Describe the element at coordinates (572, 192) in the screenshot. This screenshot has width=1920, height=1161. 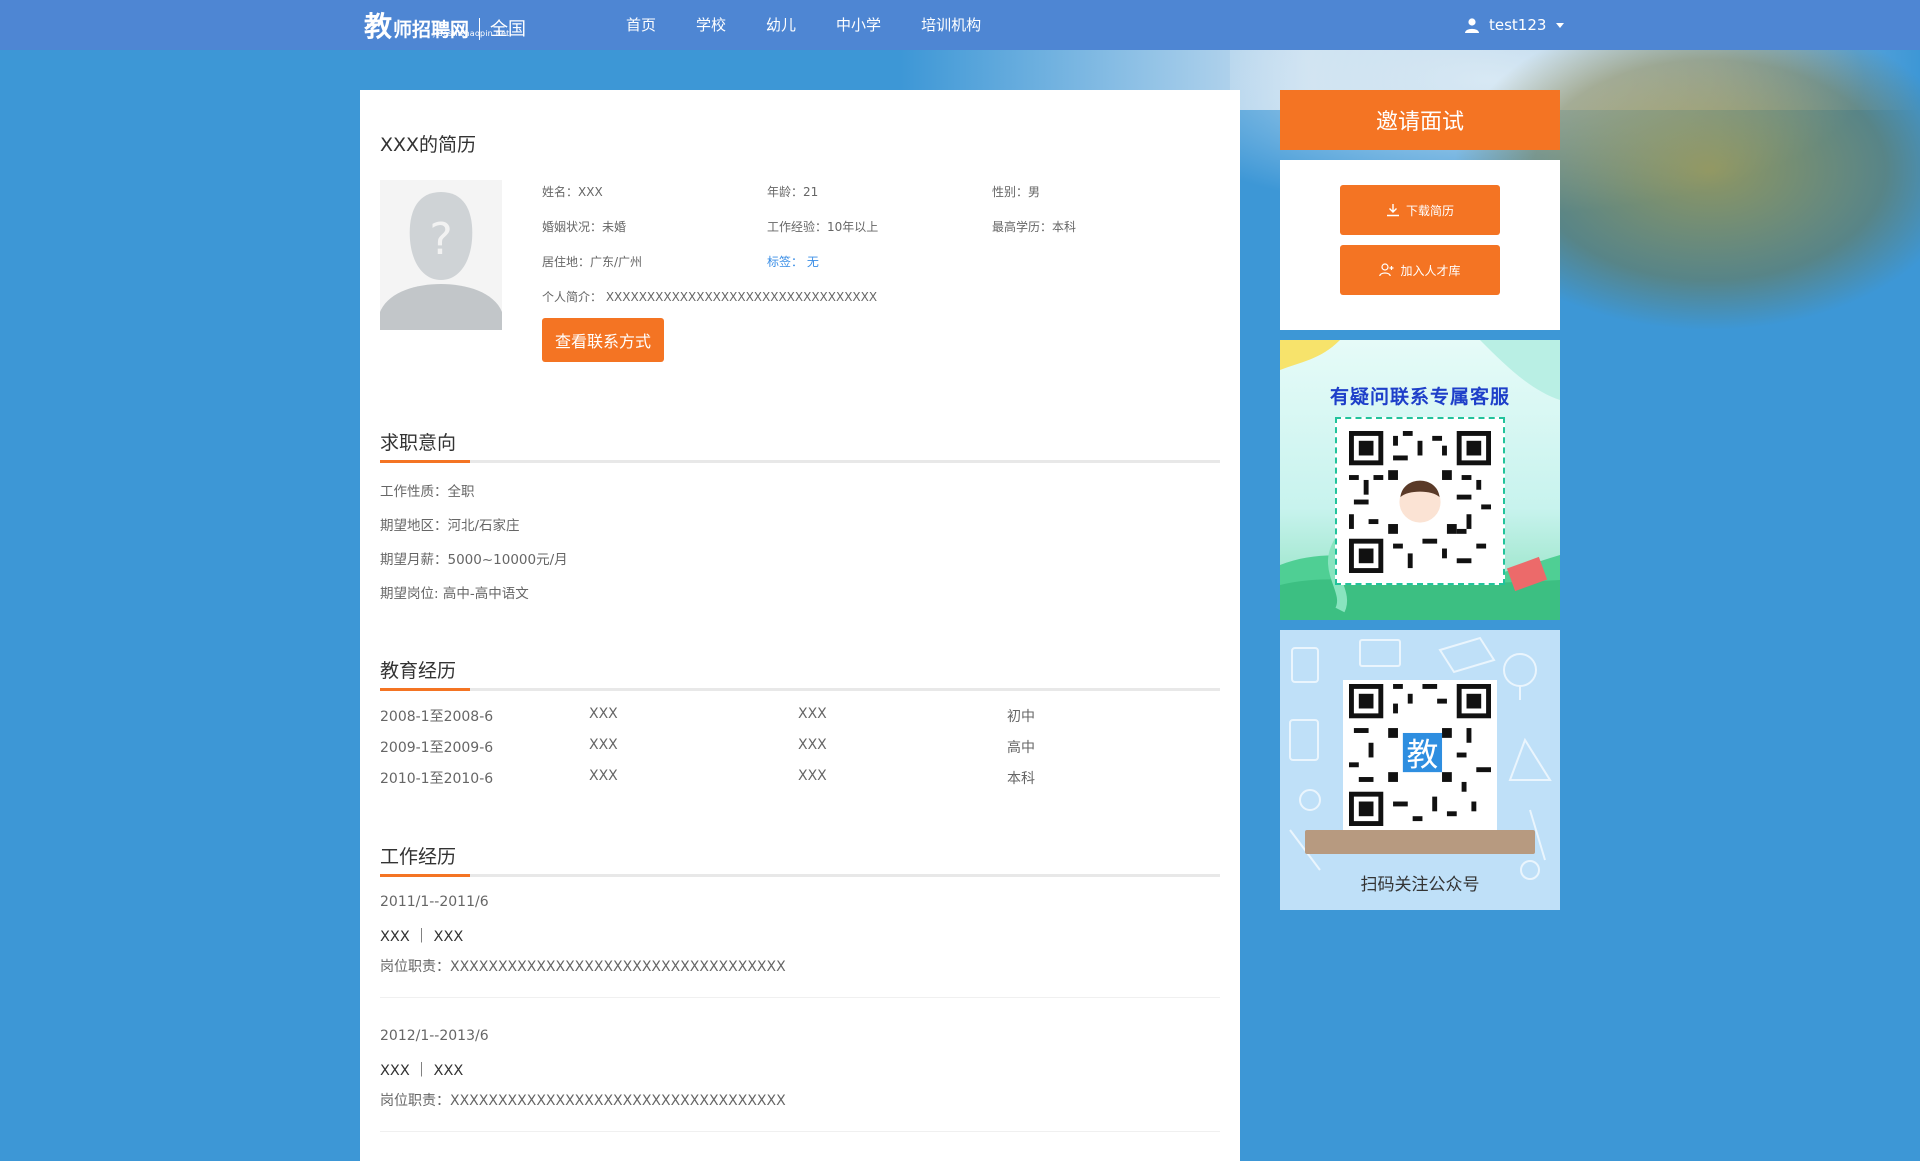
I see `info-name: 姓名：XXX` at that location.